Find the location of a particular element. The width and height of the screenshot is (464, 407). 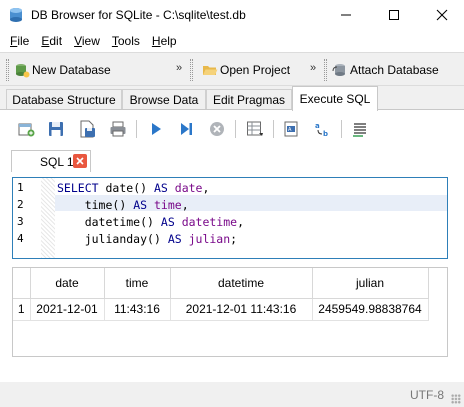

open-tab-icon is located at coordinates (26, 129).